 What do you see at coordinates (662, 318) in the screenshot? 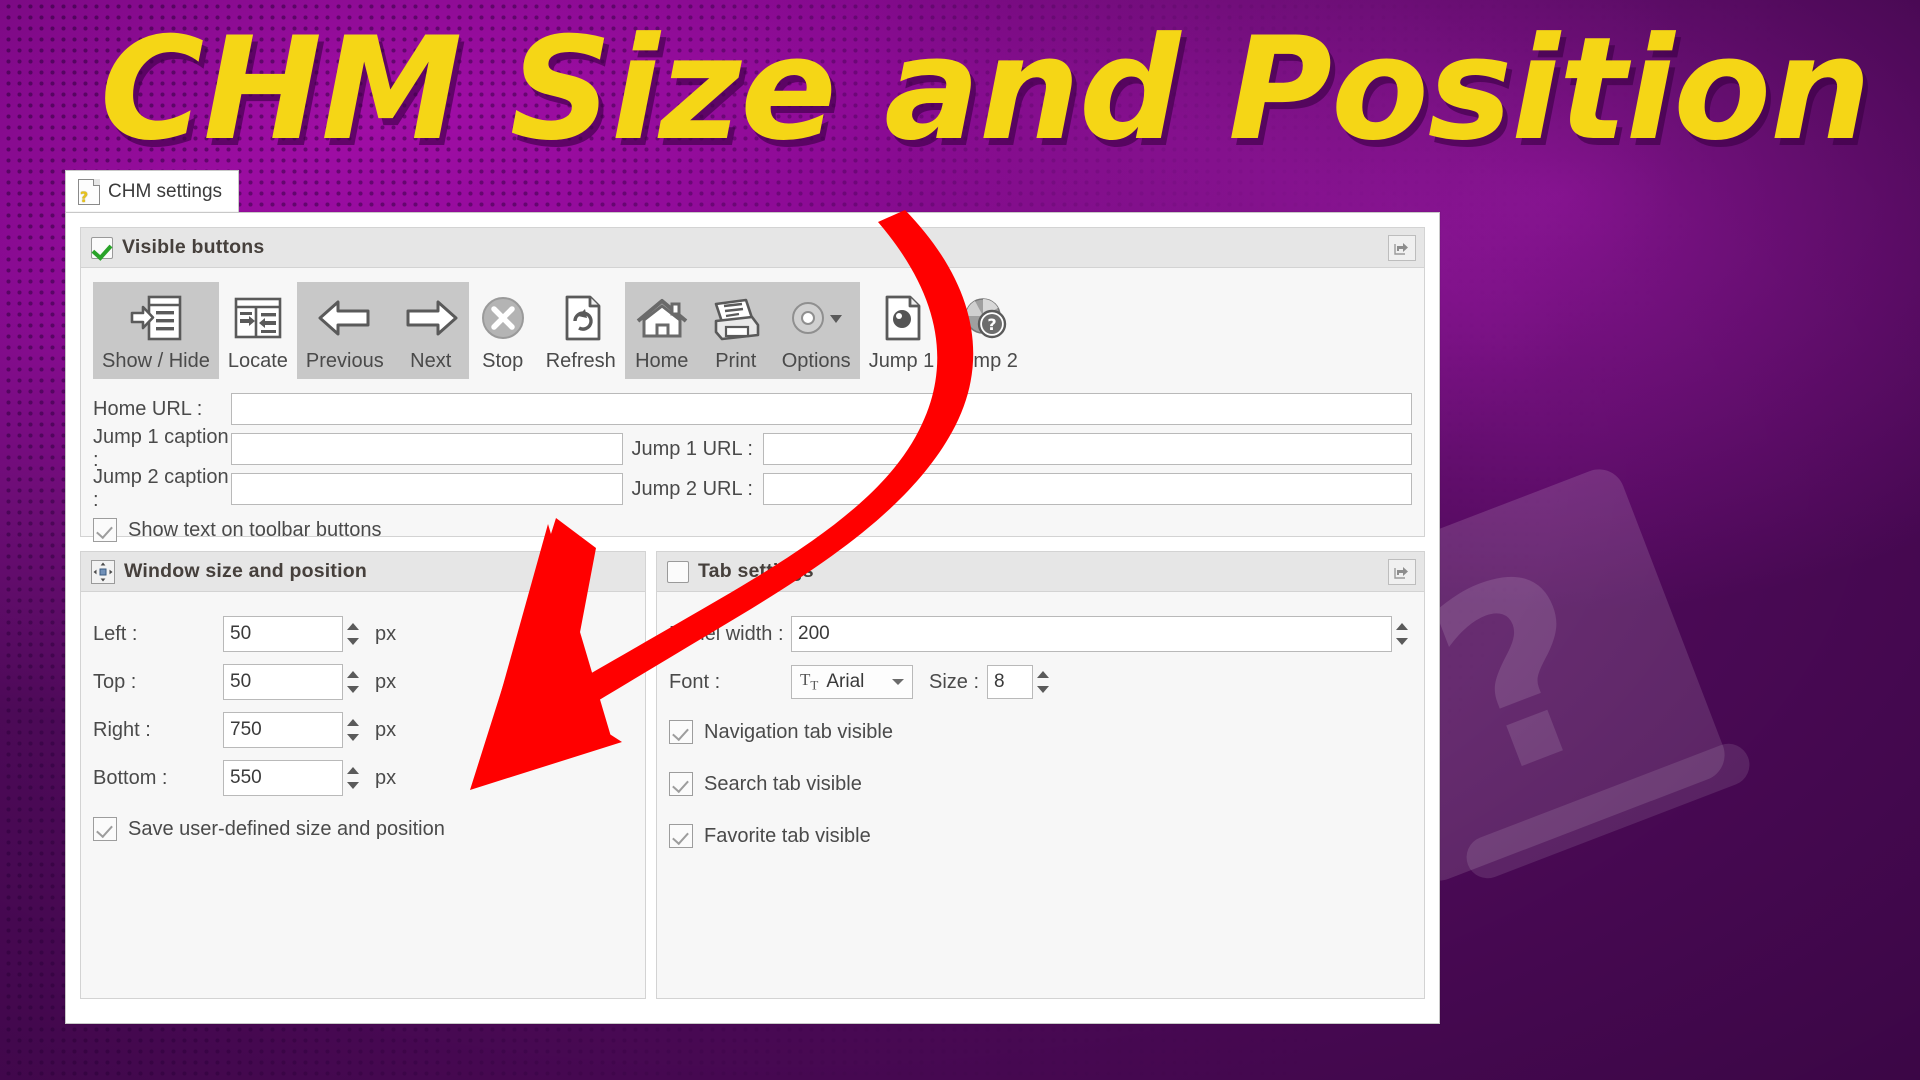
I see `home-icon` at bounding box center [662, 318].